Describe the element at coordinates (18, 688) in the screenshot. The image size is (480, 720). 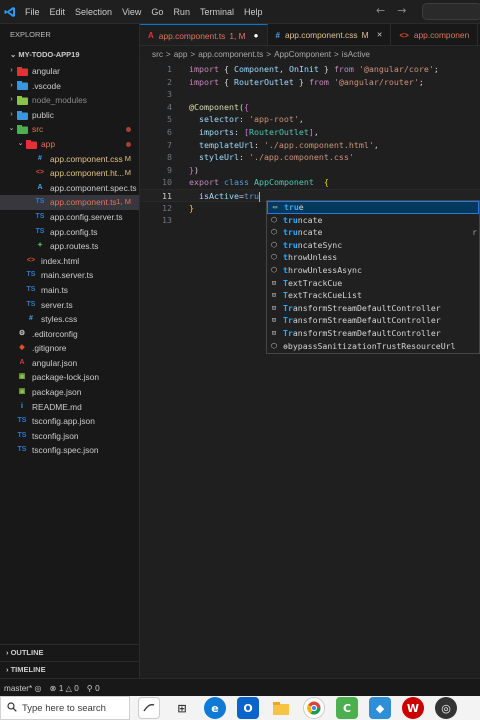
I see `branch-name: master*` at that location.